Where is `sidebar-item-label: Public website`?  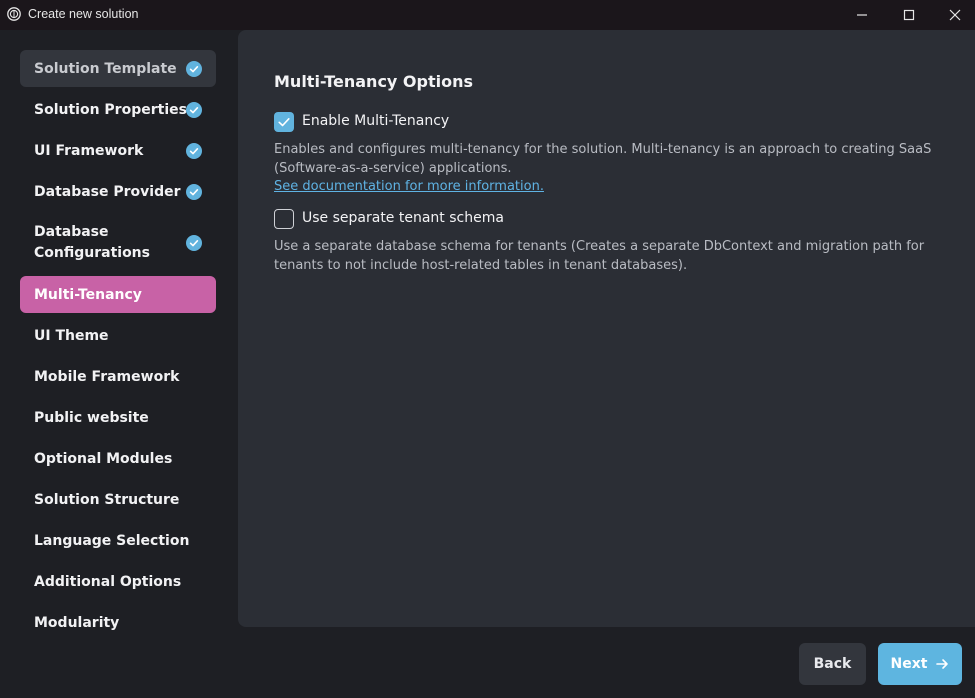 sidebar-item-label: Public website is located at coordinates (91, 417).